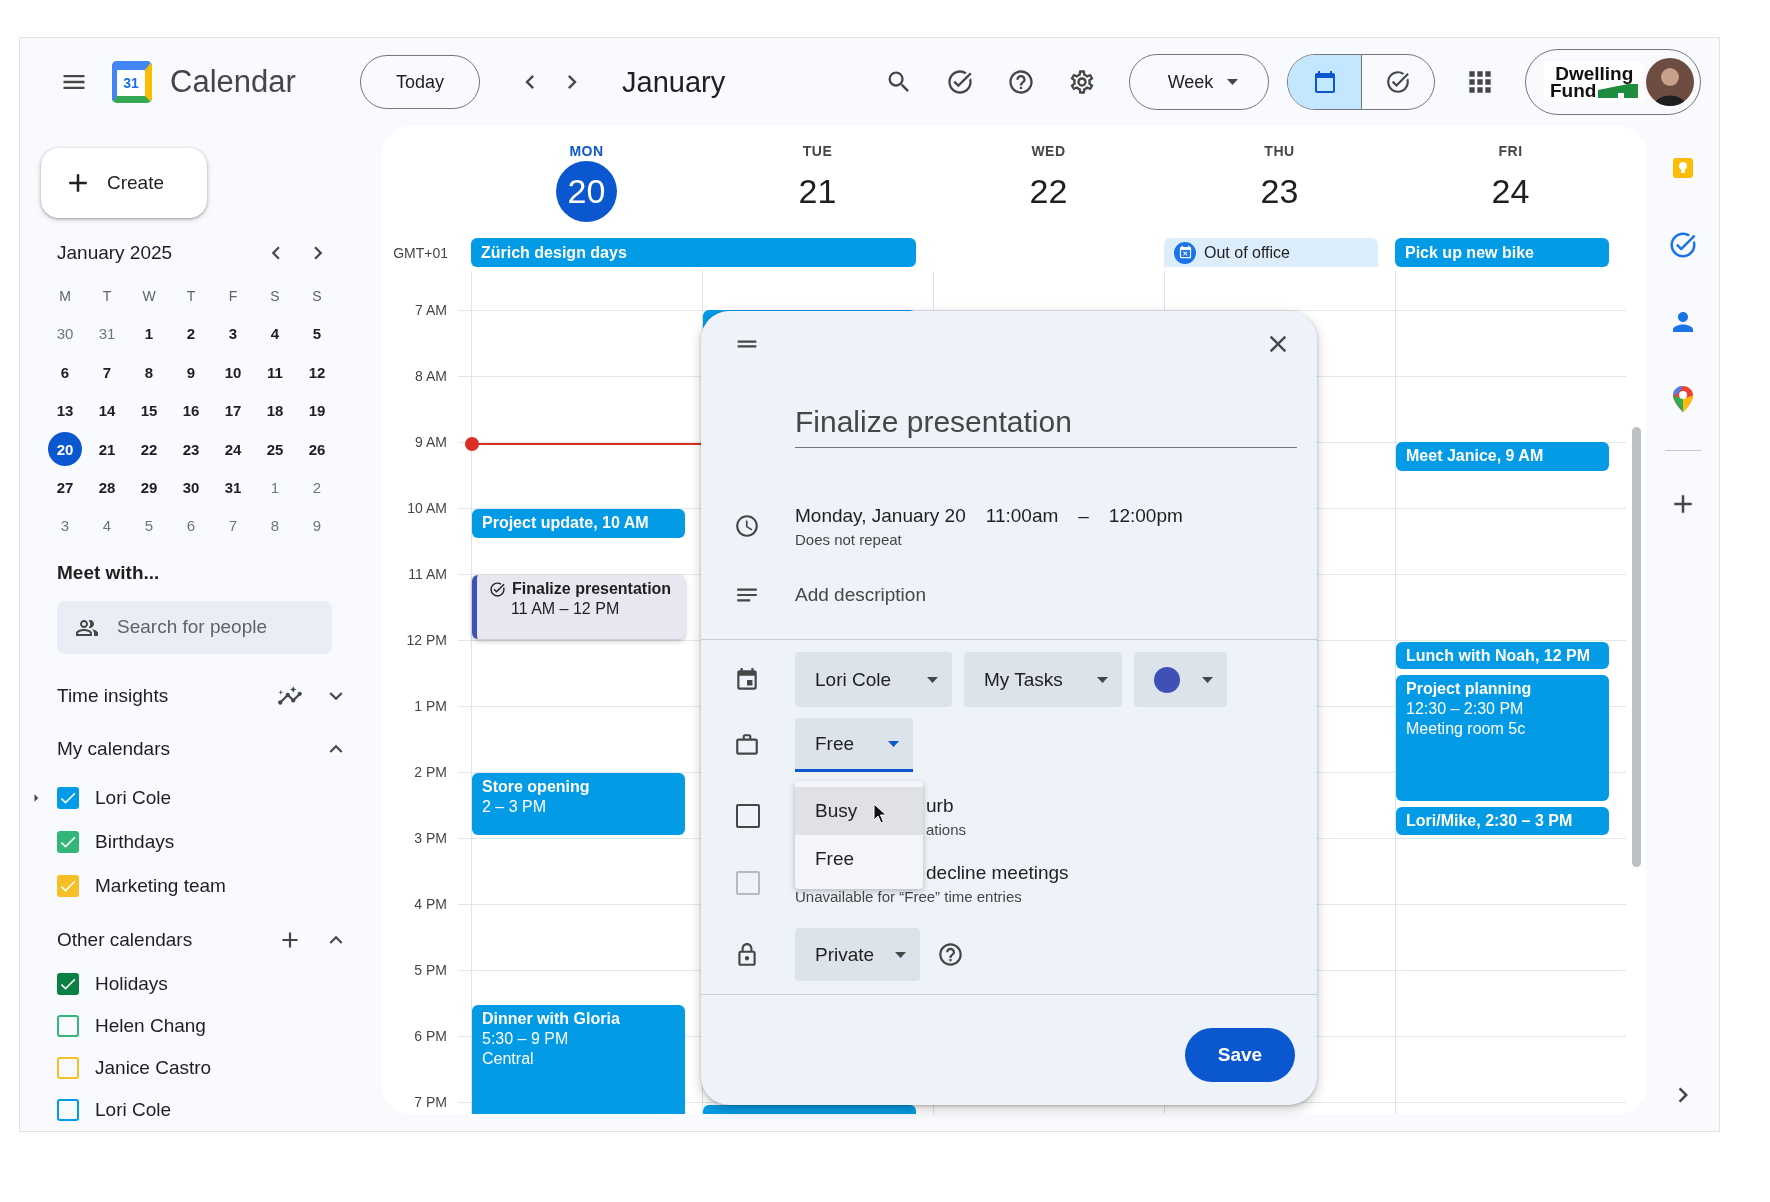 The width and height of the screenshot is (1770, 1202). What do you see at coordinates (275, 295) in the screenshot?
I see `weekday-label: S` at bounding box center [275, 295].